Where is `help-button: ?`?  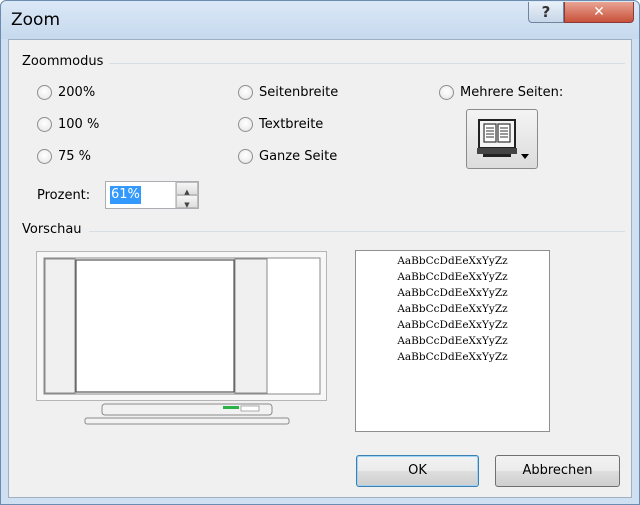 help-button: ? is located at coordinates (546, 12).